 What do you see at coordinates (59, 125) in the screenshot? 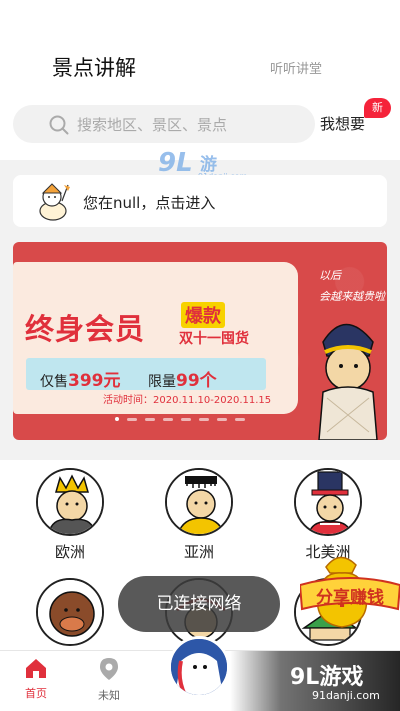
I see `search-icon` at bounding box center [59, 125].